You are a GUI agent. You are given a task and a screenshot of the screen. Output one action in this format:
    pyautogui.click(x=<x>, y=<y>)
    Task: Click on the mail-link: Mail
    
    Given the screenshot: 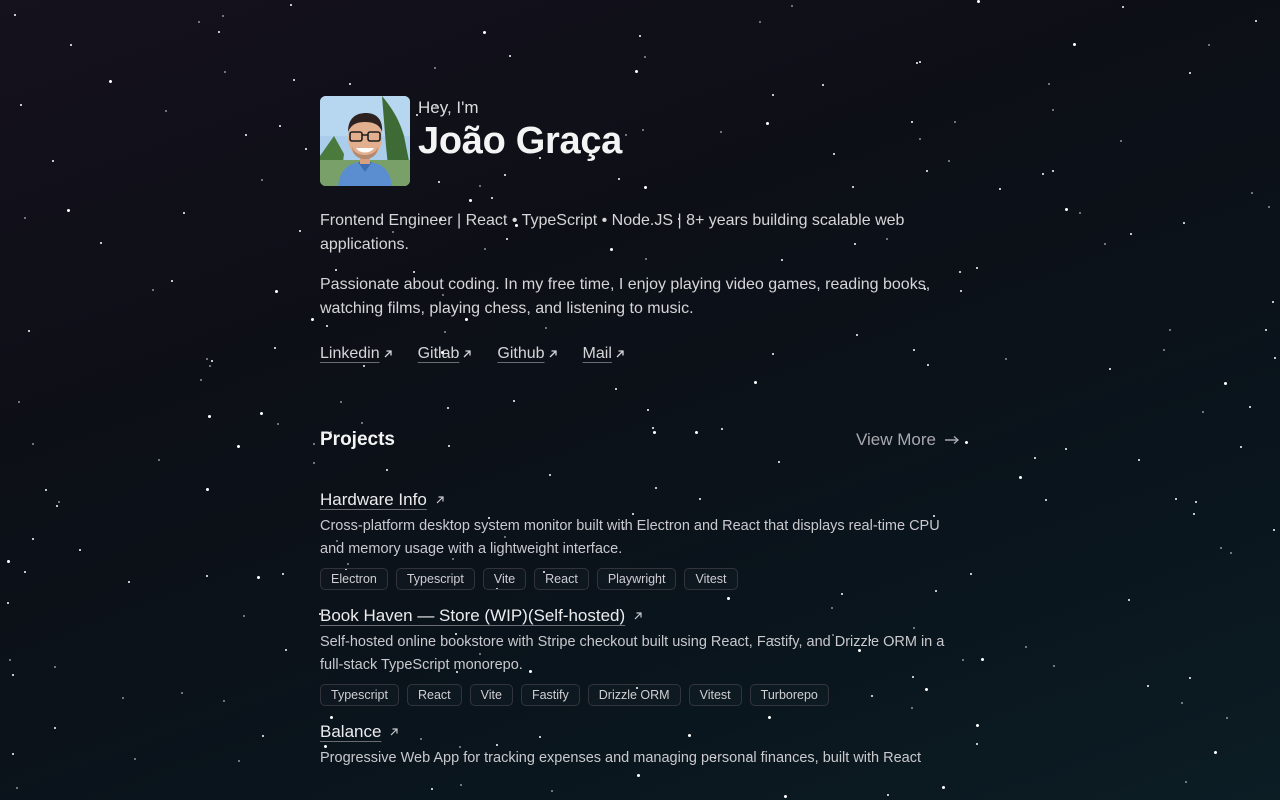 What is the action you would take?
    pyautogui.click(x=604, y=354)
    